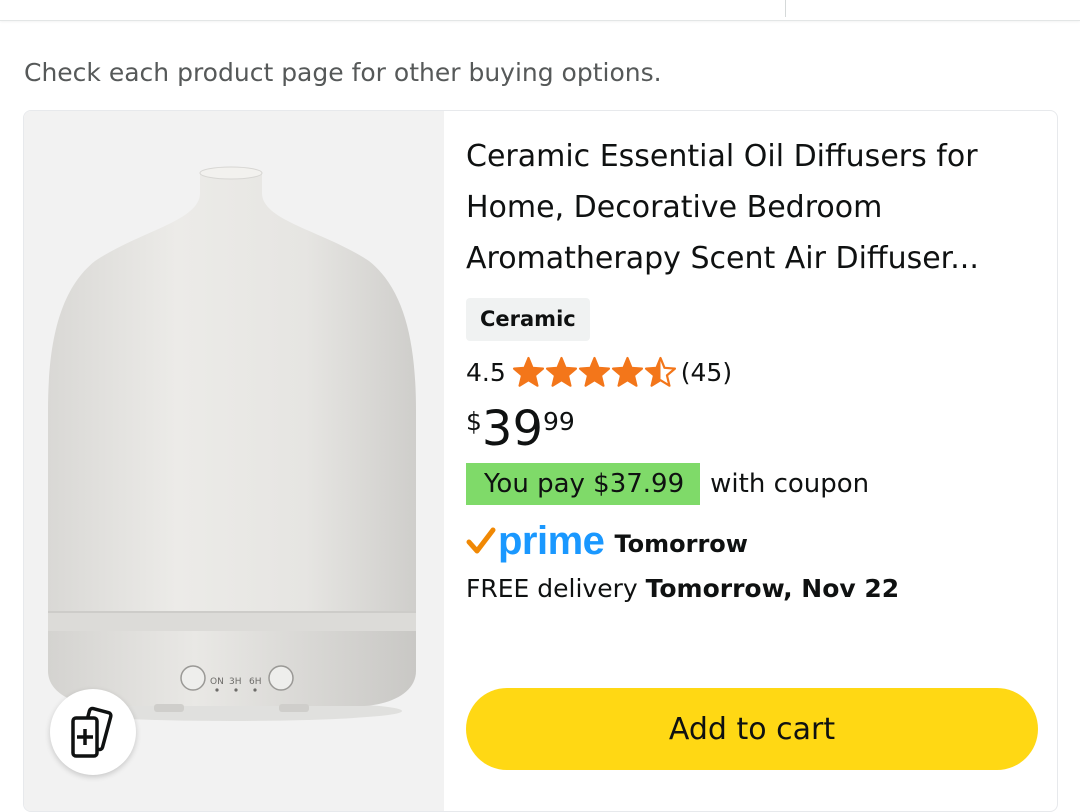 This screenshot has width=1080, height=812. What do you see at coordinates (512, 429) in the screenshot?
I see `price-whole: 39` at bounding box center [512, 429].